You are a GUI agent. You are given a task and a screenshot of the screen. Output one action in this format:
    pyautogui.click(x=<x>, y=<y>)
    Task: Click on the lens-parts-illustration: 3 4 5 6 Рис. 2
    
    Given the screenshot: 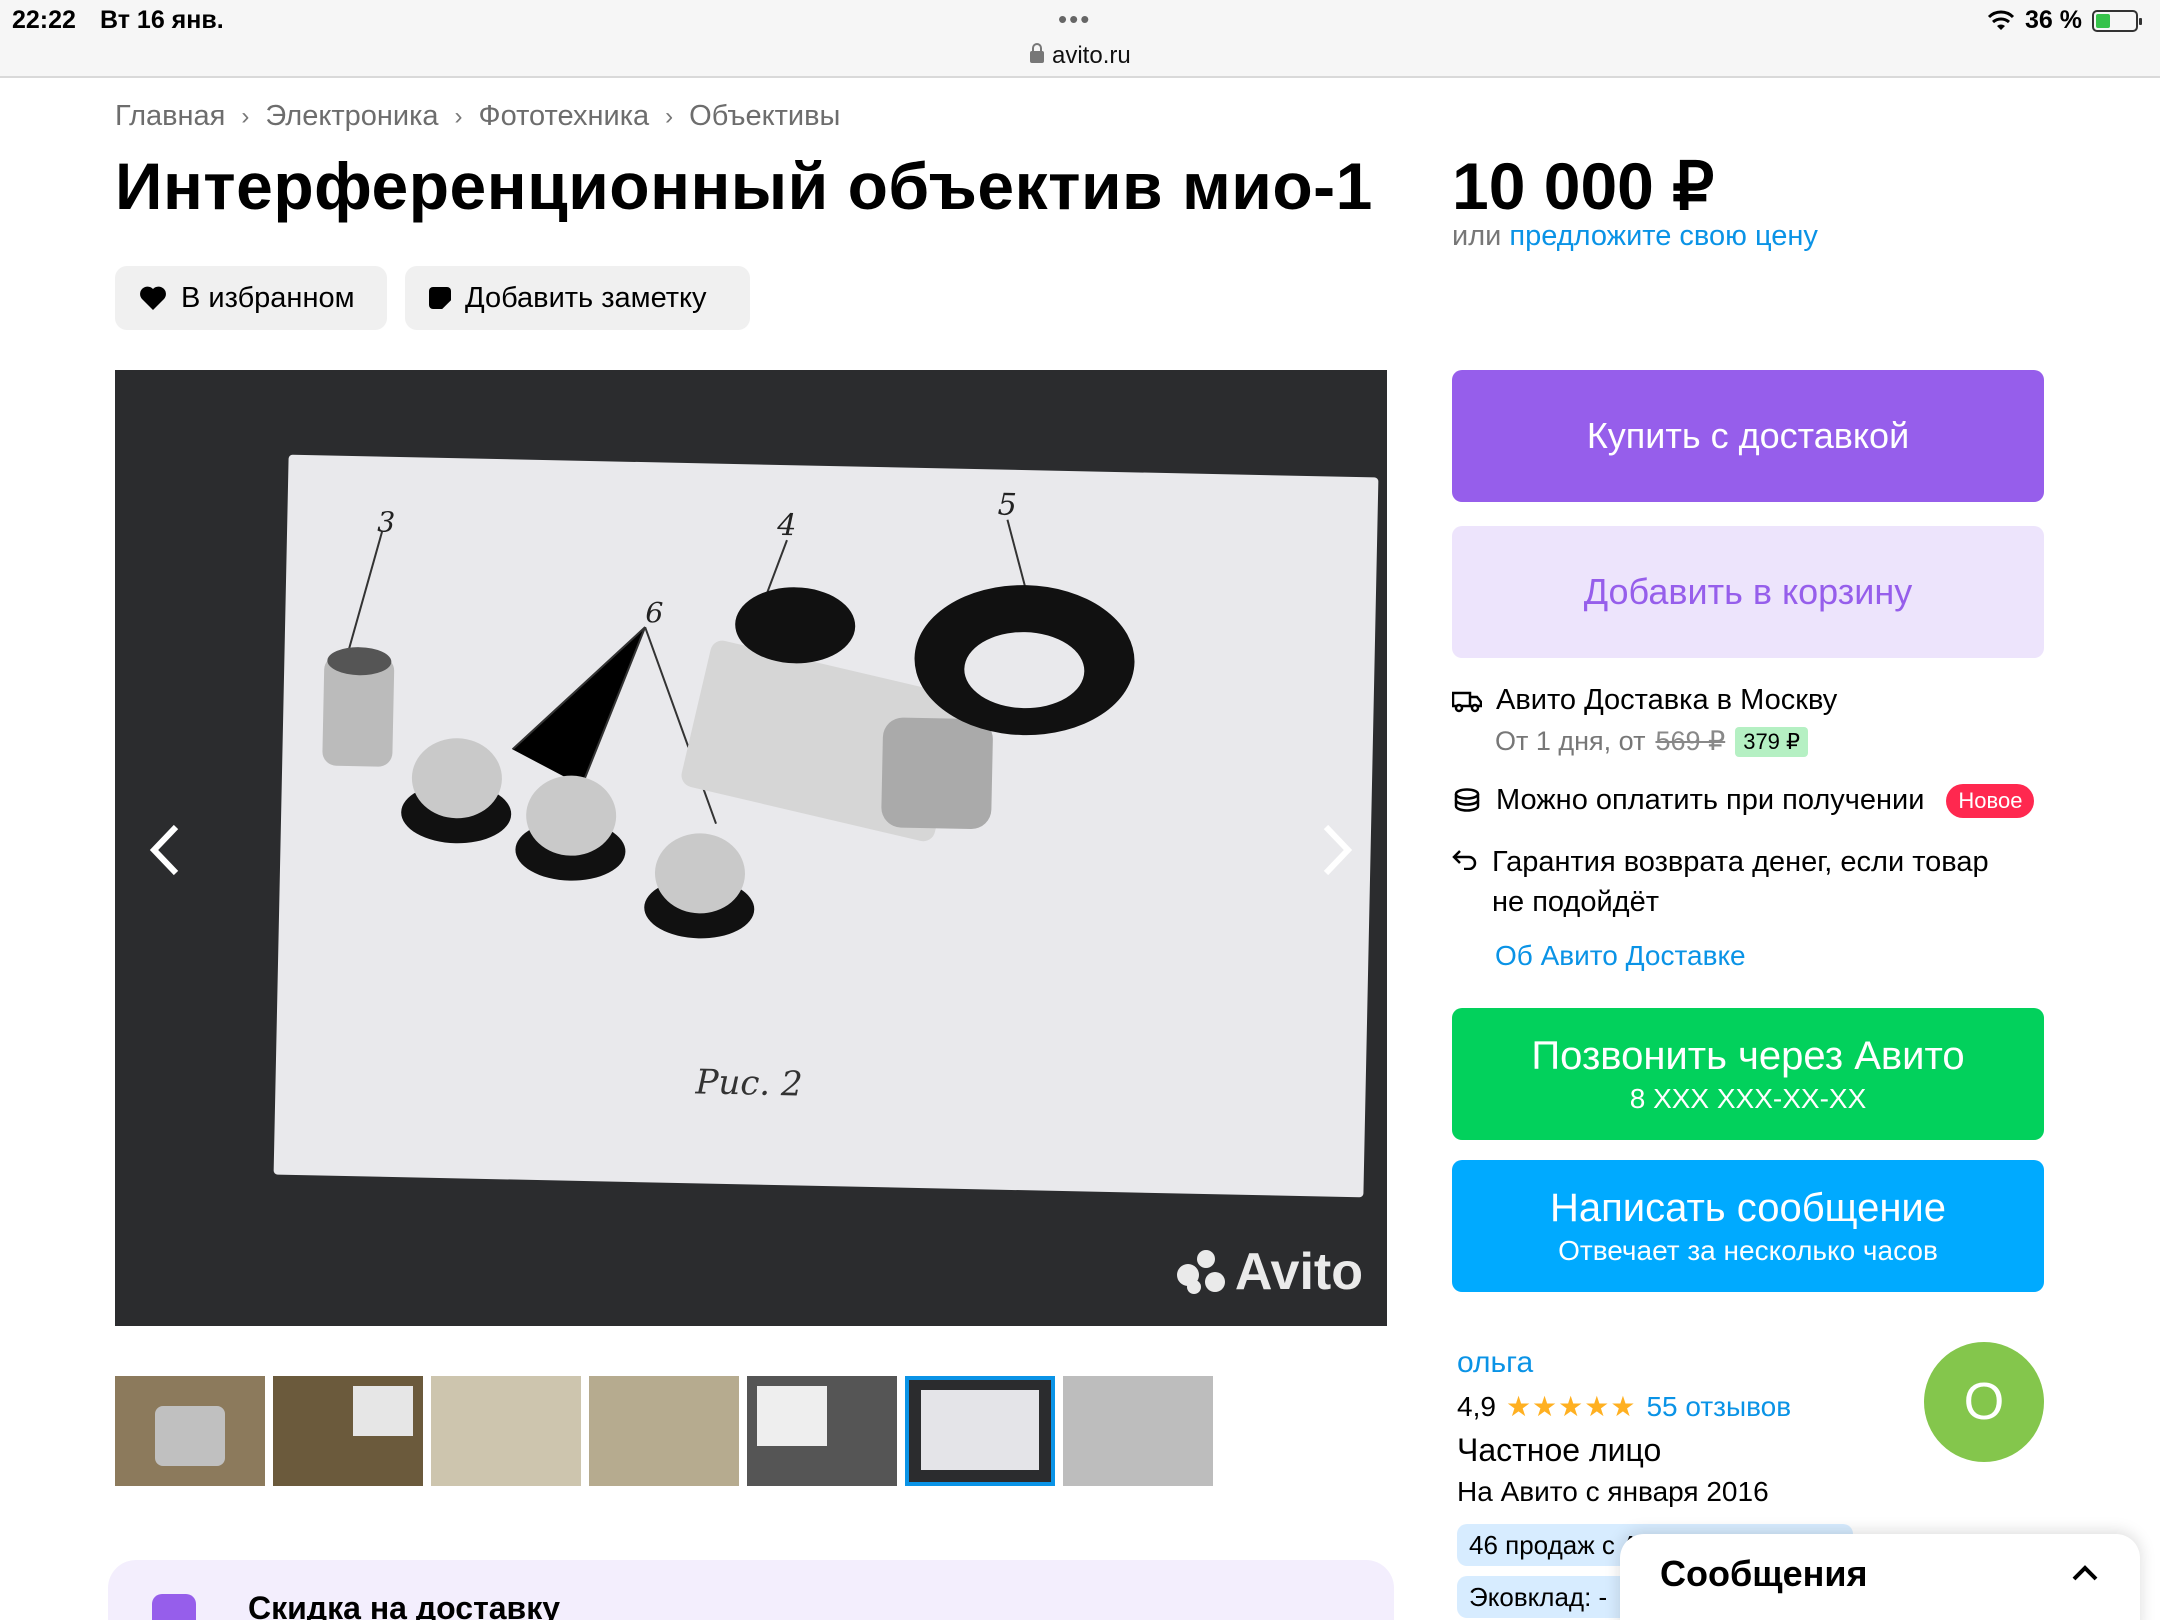 What is the action you would take?
    pyautogui.click(x=728, y=796)
    